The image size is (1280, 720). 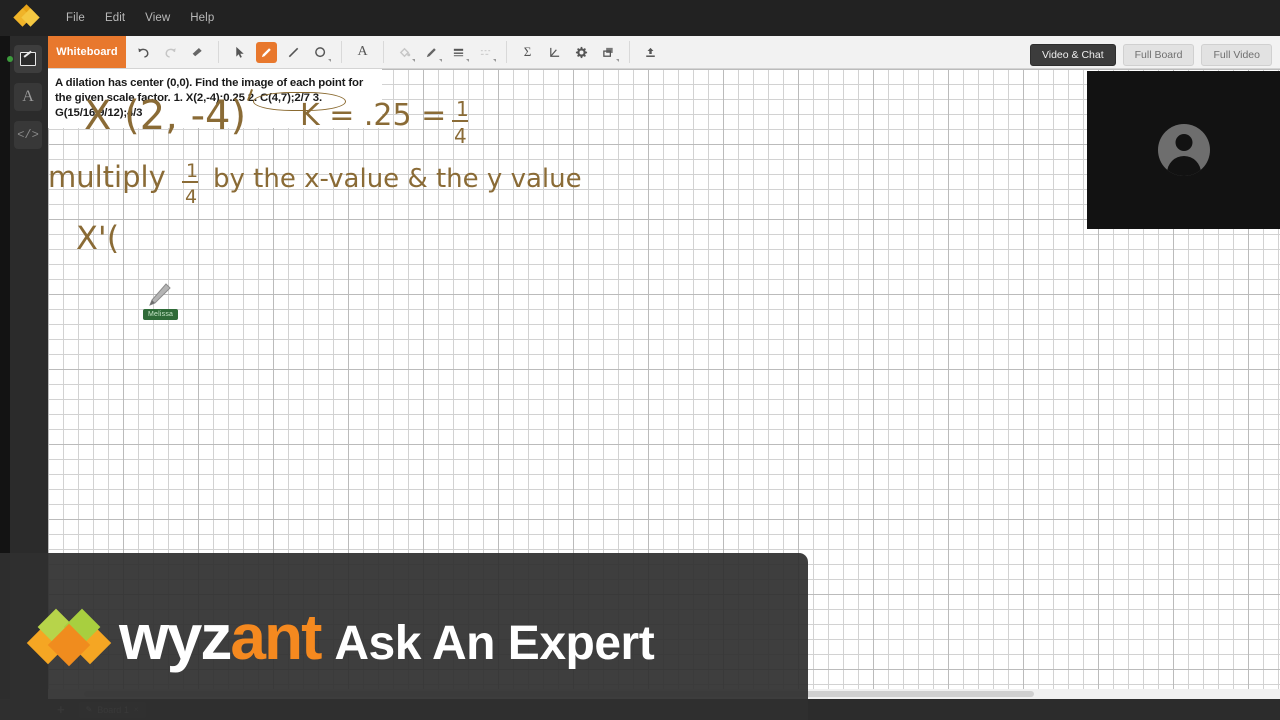 What do you see at coordinates (462, 109) in the screenshot?
I see `ink-line1-frac-num: 1` at bounding box center [462, 109].